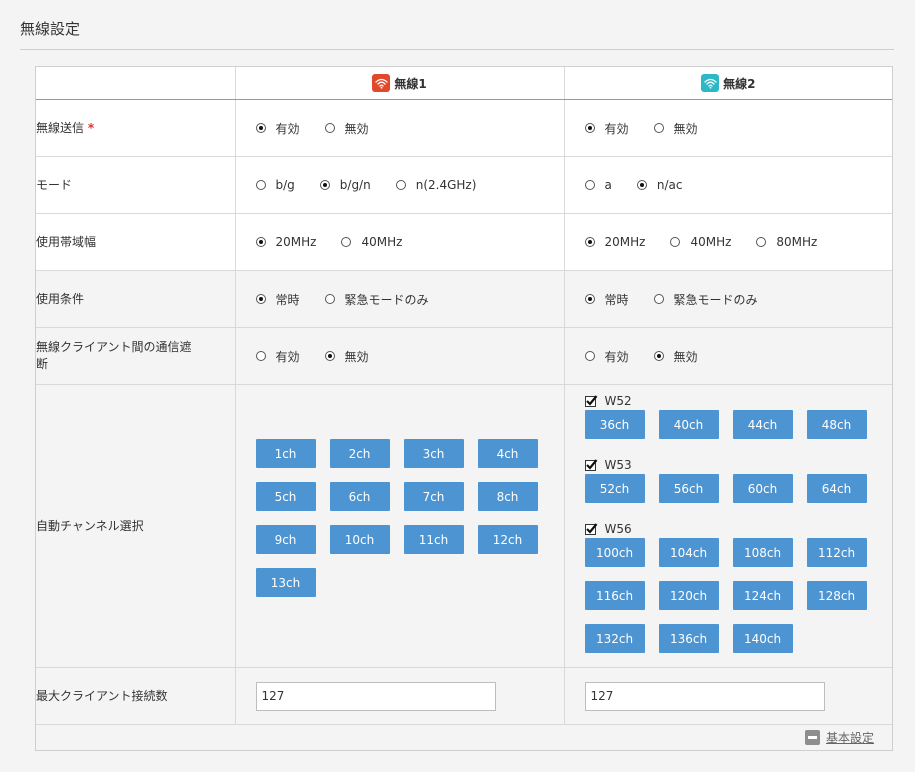 The image size is (915, 772). What do you see at coordinates (359, 453) in the screenshot?
I see `channel-button: 2ch` at bounding box center [359, 453].